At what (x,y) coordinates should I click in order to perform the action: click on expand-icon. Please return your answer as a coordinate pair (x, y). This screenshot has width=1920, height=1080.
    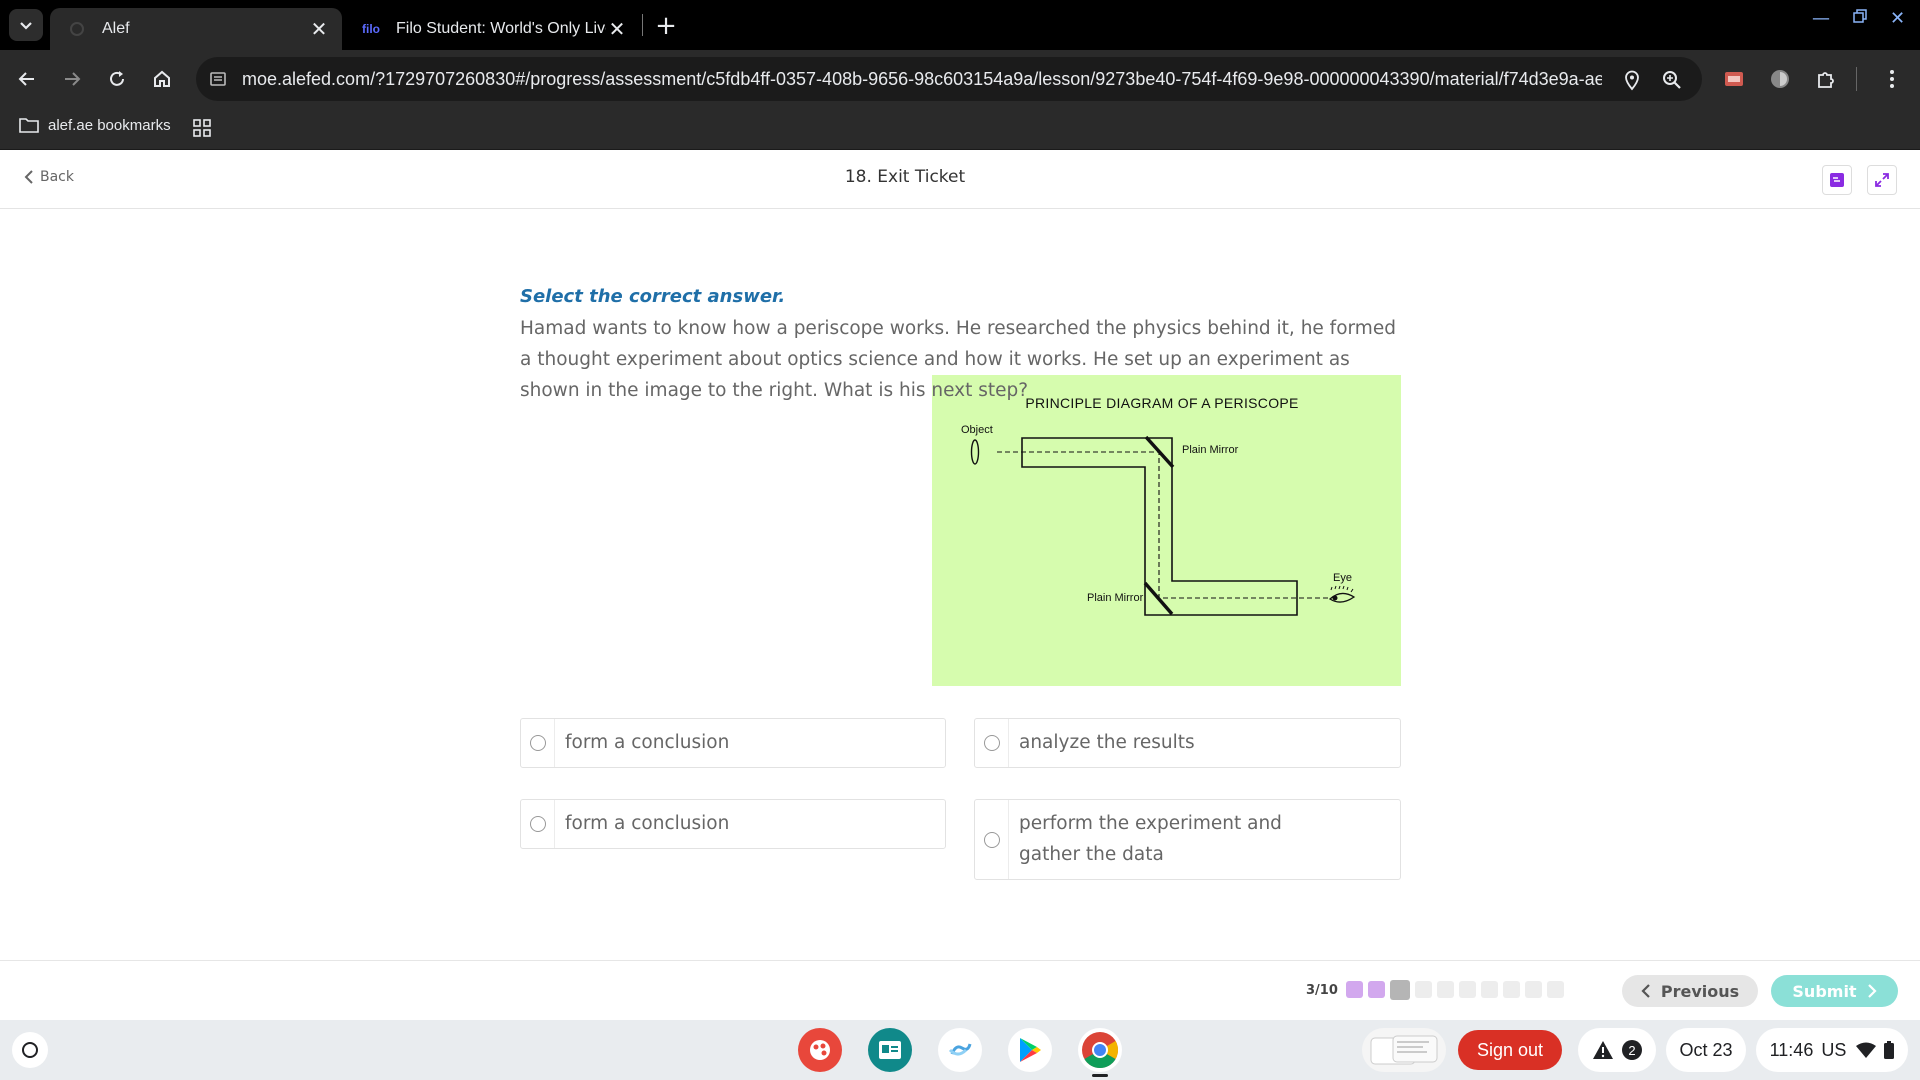
    Looking at the image, I should click on (1882, 180).